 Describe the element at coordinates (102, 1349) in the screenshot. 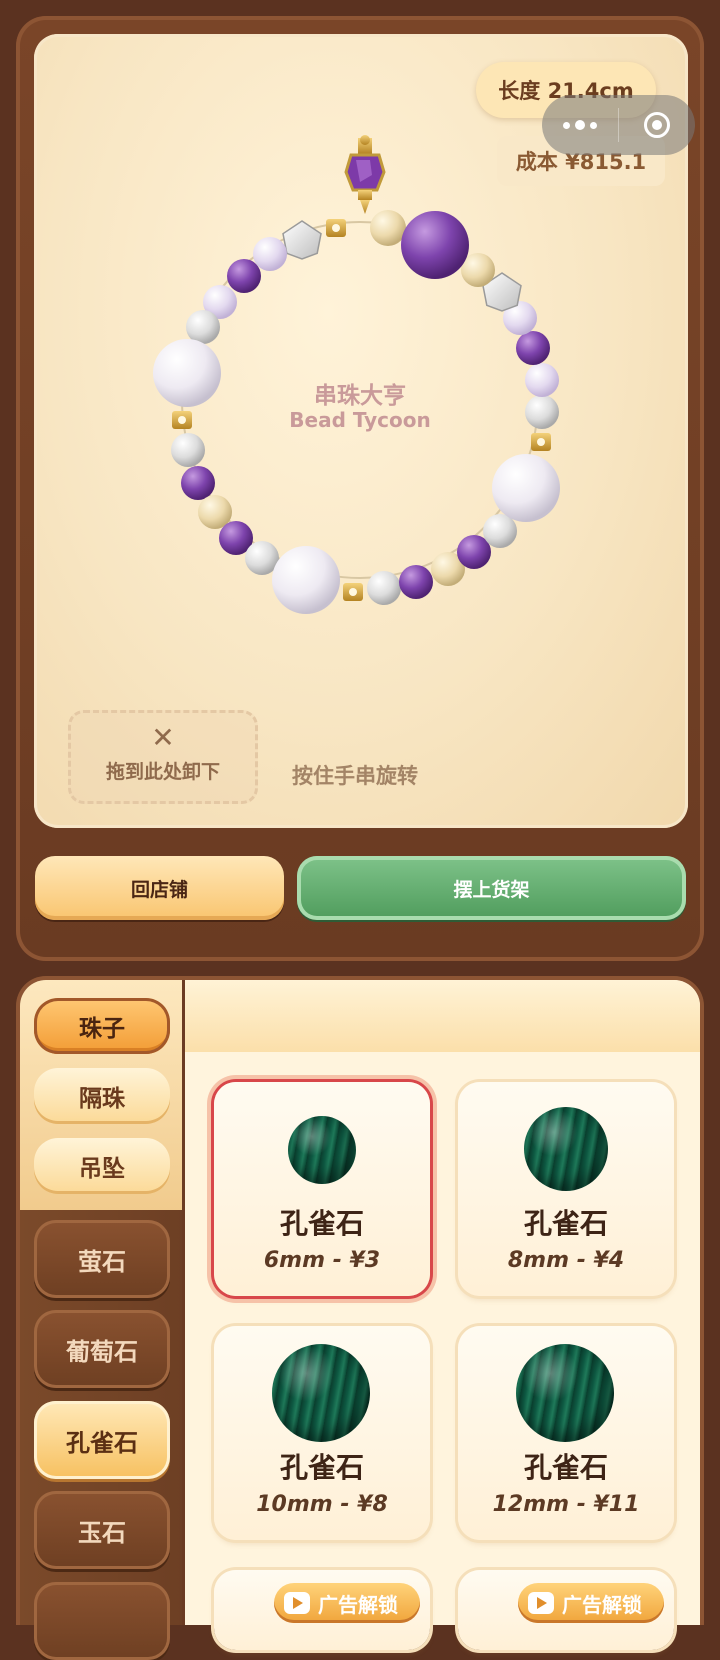

I see `category-prehnite: 葡萄石` at that location.